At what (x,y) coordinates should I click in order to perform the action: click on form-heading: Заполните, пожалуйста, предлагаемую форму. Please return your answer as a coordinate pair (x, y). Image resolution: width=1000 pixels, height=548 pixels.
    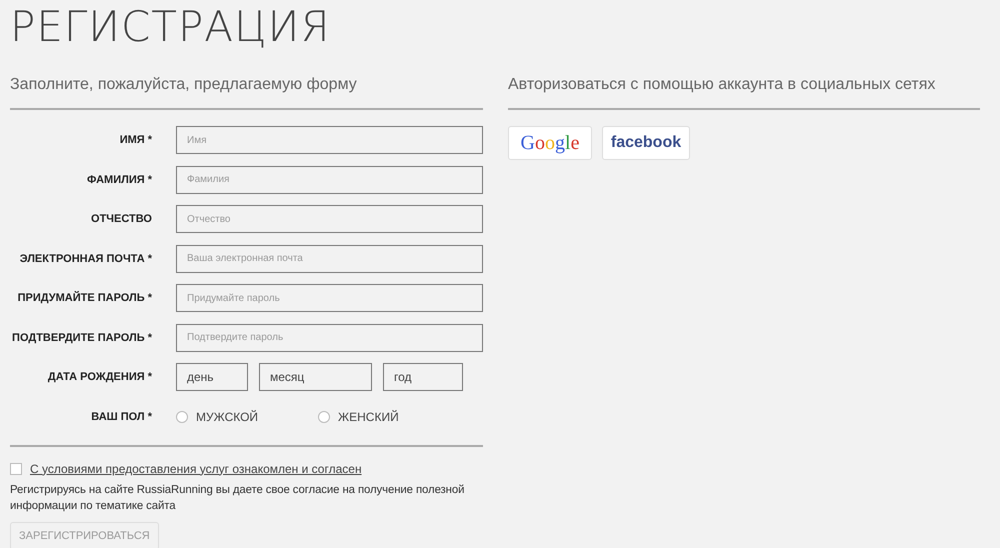
    Looking at the image, I should click on (184, 85).